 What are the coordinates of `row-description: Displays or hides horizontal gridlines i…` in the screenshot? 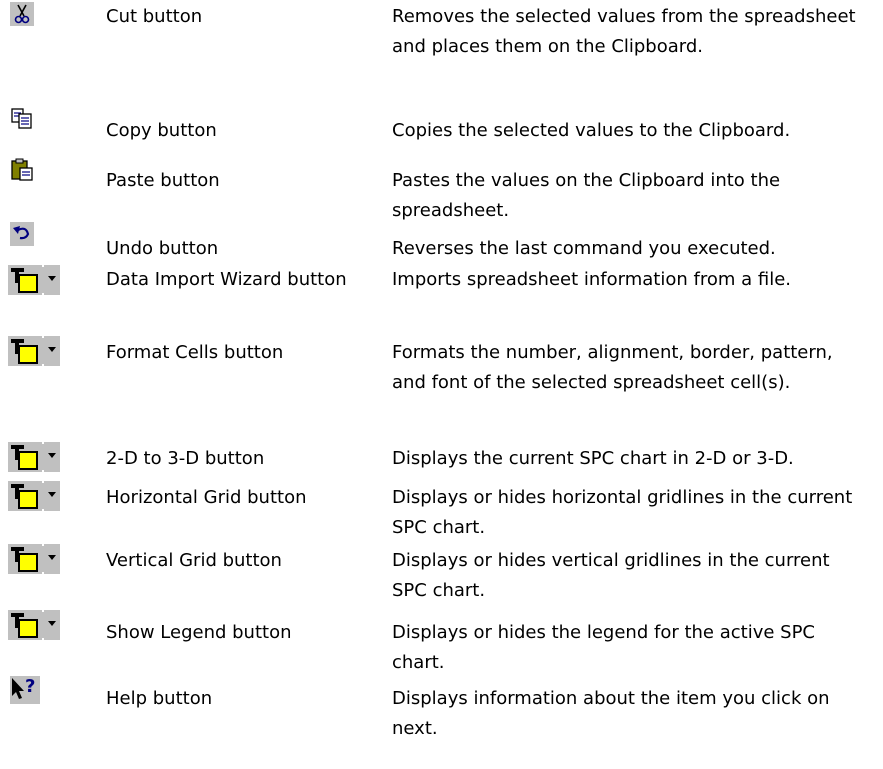 It's located at (622, 512).